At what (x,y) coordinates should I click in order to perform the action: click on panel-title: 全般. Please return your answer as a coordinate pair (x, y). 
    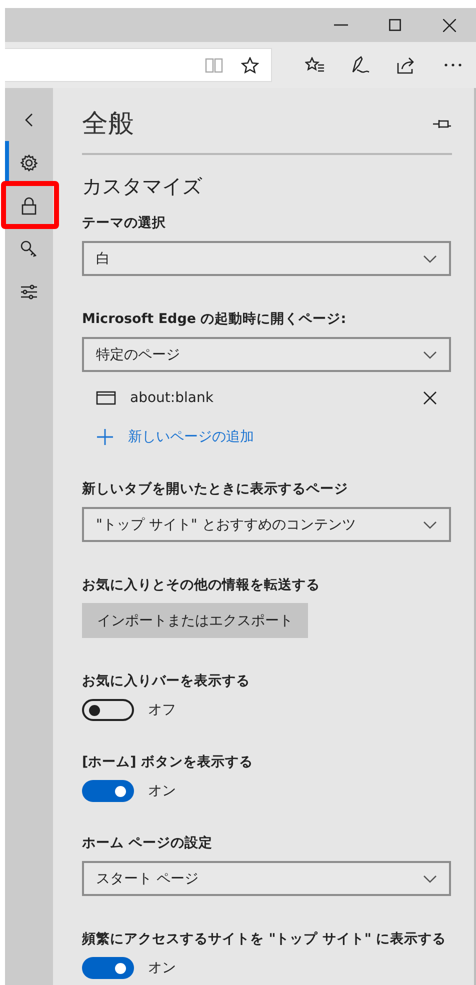
    Looking at the image, I should click on (108, 124).